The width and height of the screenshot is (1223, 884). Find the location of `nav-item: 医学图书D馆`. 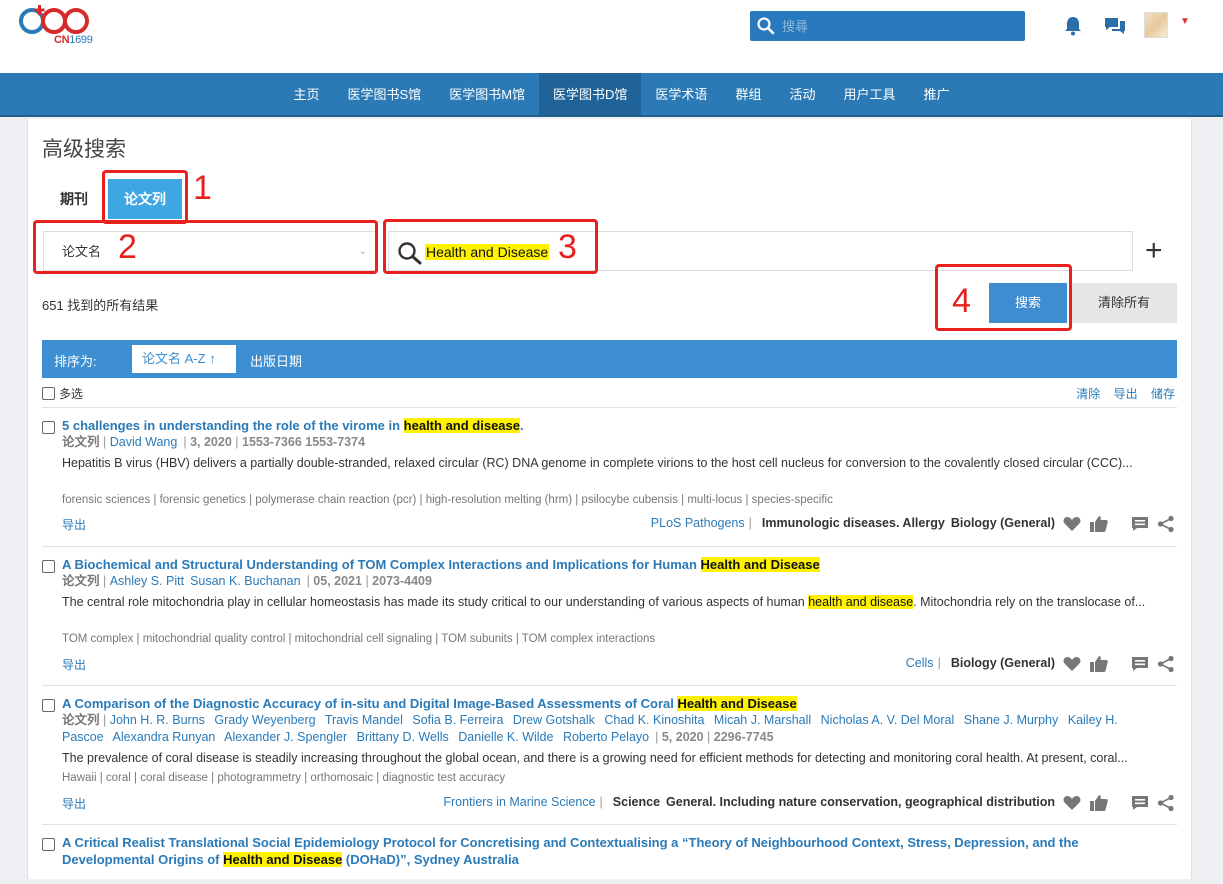

nav-item: 医学图书D馆 is located at coordinates (590, 94).